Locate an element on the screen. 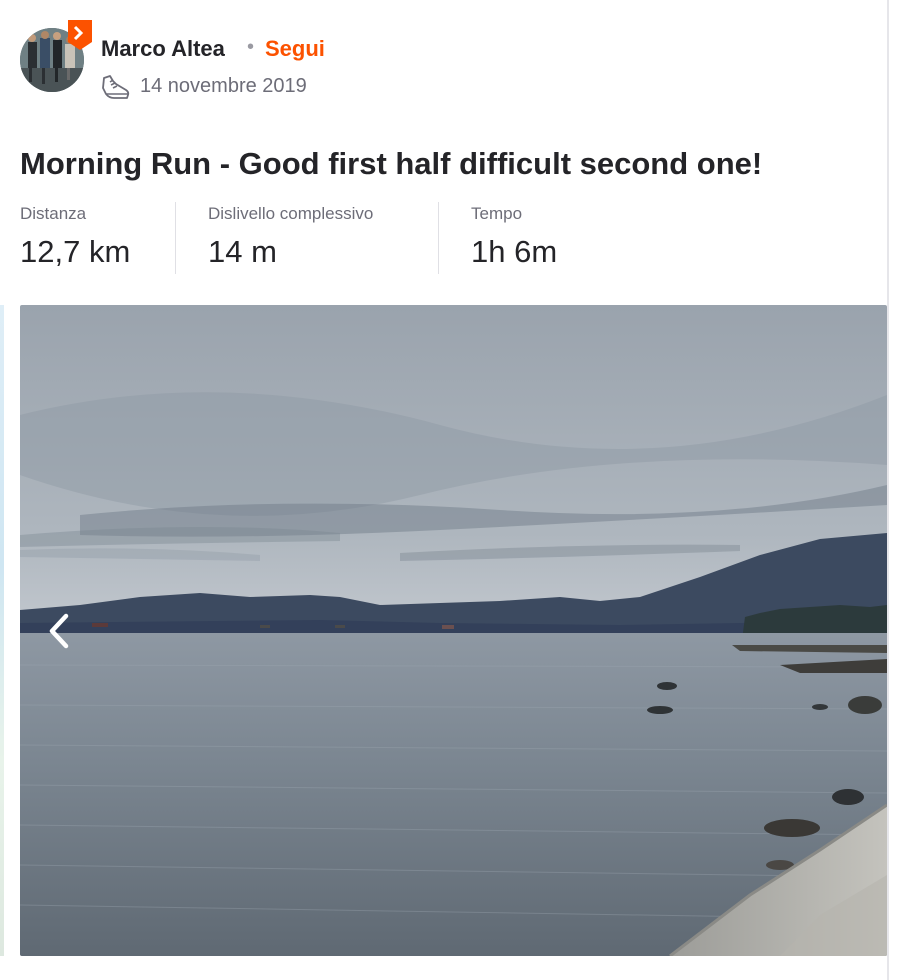 This screenshot has height=980, width=898. adjacent-map-edge is located at coordinates (2, 630).